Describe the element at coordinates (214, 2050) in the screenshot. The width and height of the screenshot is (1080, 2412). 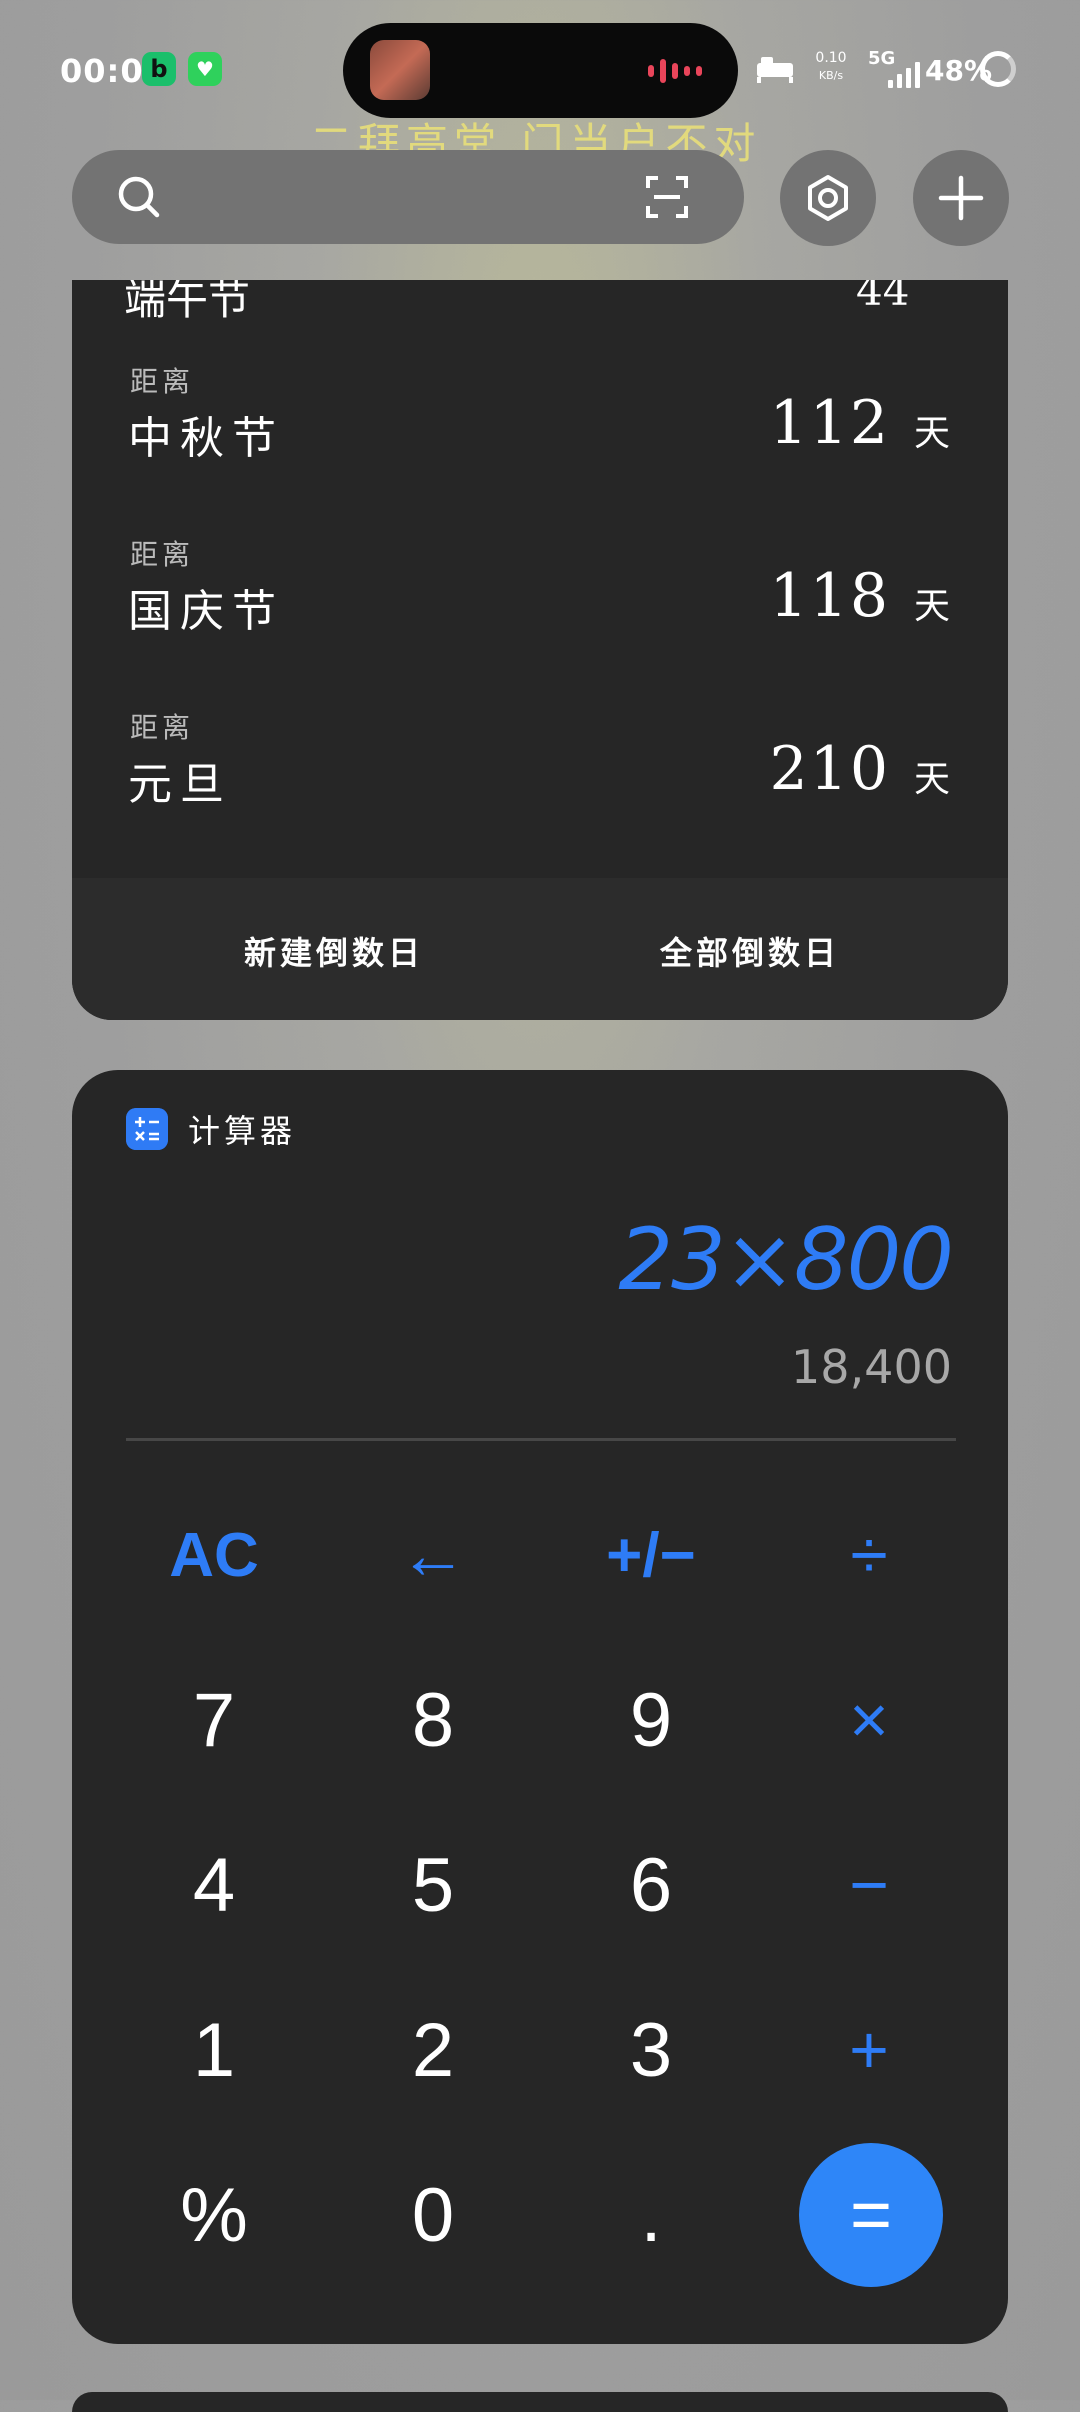
I see `digit-1-button: 1` at that location.